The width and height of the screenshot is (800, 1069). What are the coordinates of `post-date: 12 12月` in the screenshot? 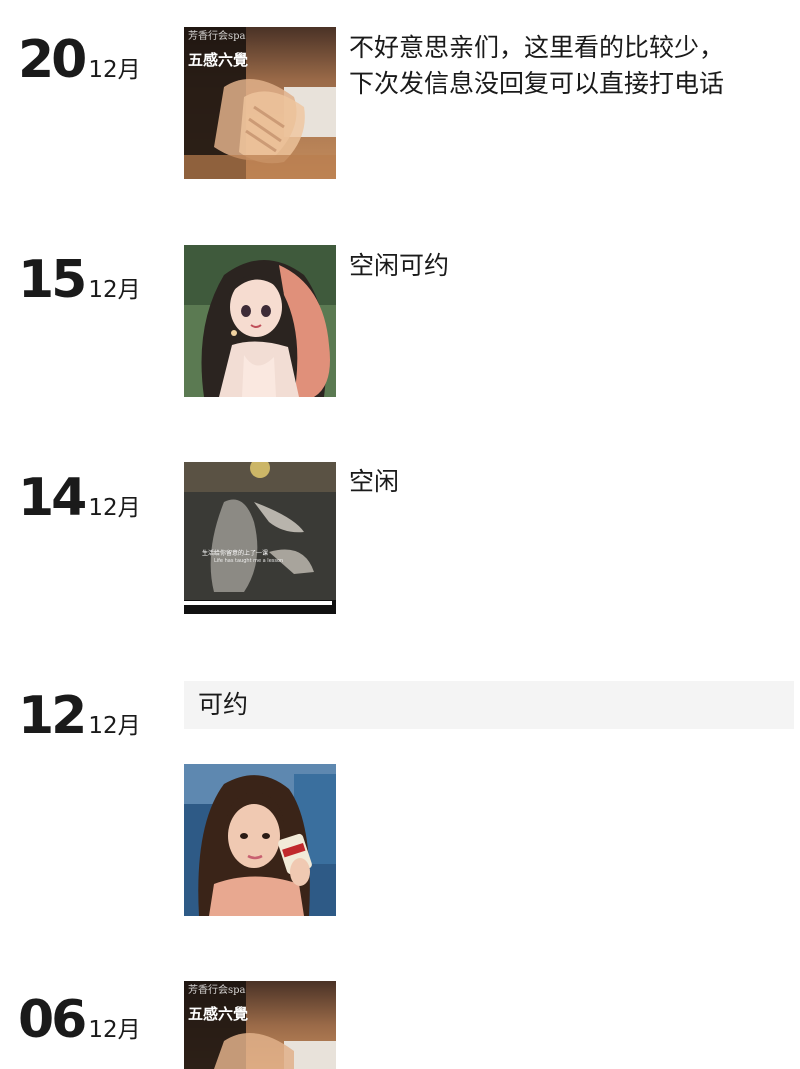 It's located at (79, 716).